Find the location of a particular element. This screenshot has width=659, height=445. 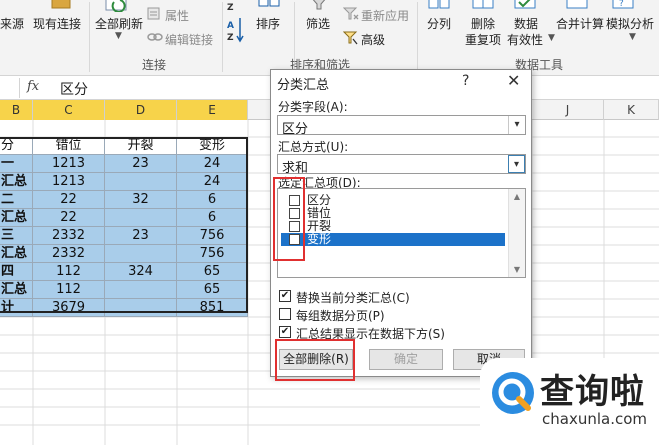

edit-links-button: 编辑链接 is located at coordinates (189, 39).